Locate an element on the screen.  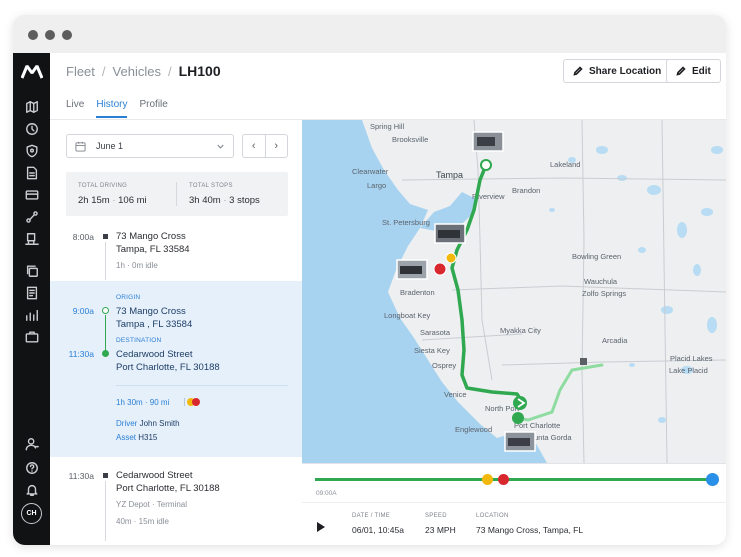
stop-depot: YZ Depot · Terminal is located at coordinates (151, 504).